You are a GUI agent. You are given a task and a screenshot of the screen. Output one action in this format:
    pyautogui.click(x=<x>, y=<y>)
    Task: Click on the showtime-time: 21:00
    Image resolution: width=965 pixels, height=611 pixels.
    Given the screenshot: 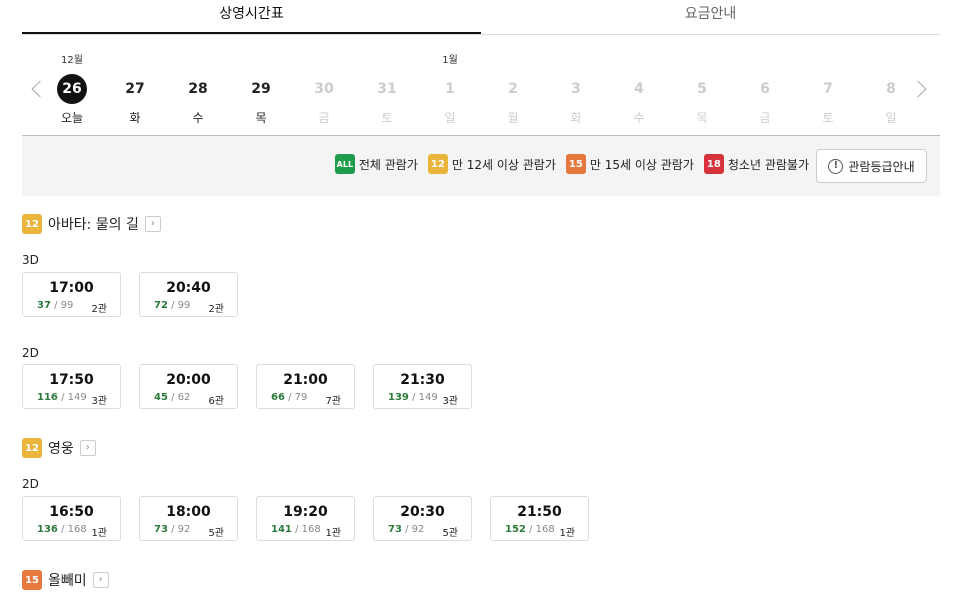 What is the action you would take?
    pyautogui.click(x=305, y=380)
    